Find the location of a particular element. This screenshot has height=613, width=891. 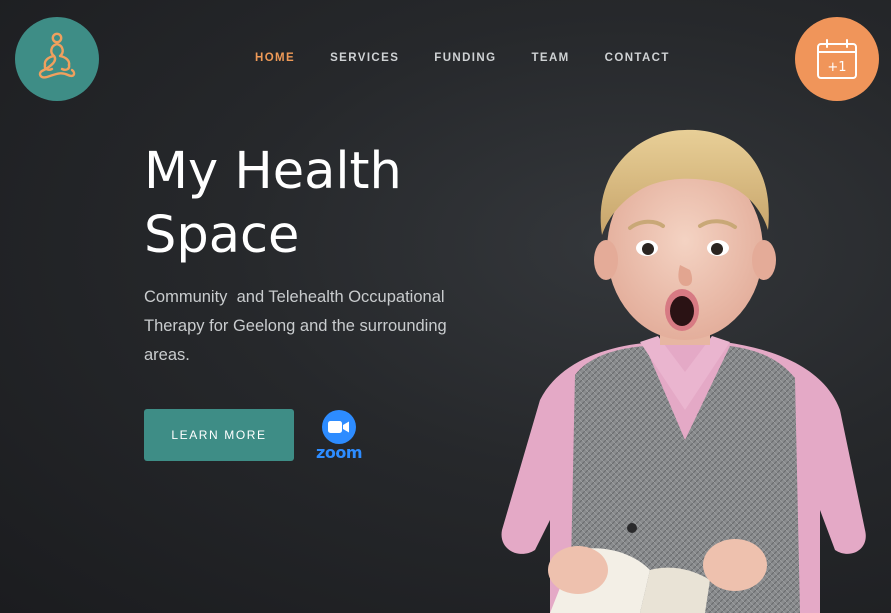

learn-more-button: LEARN MORE is located at coordinates (219, 435).